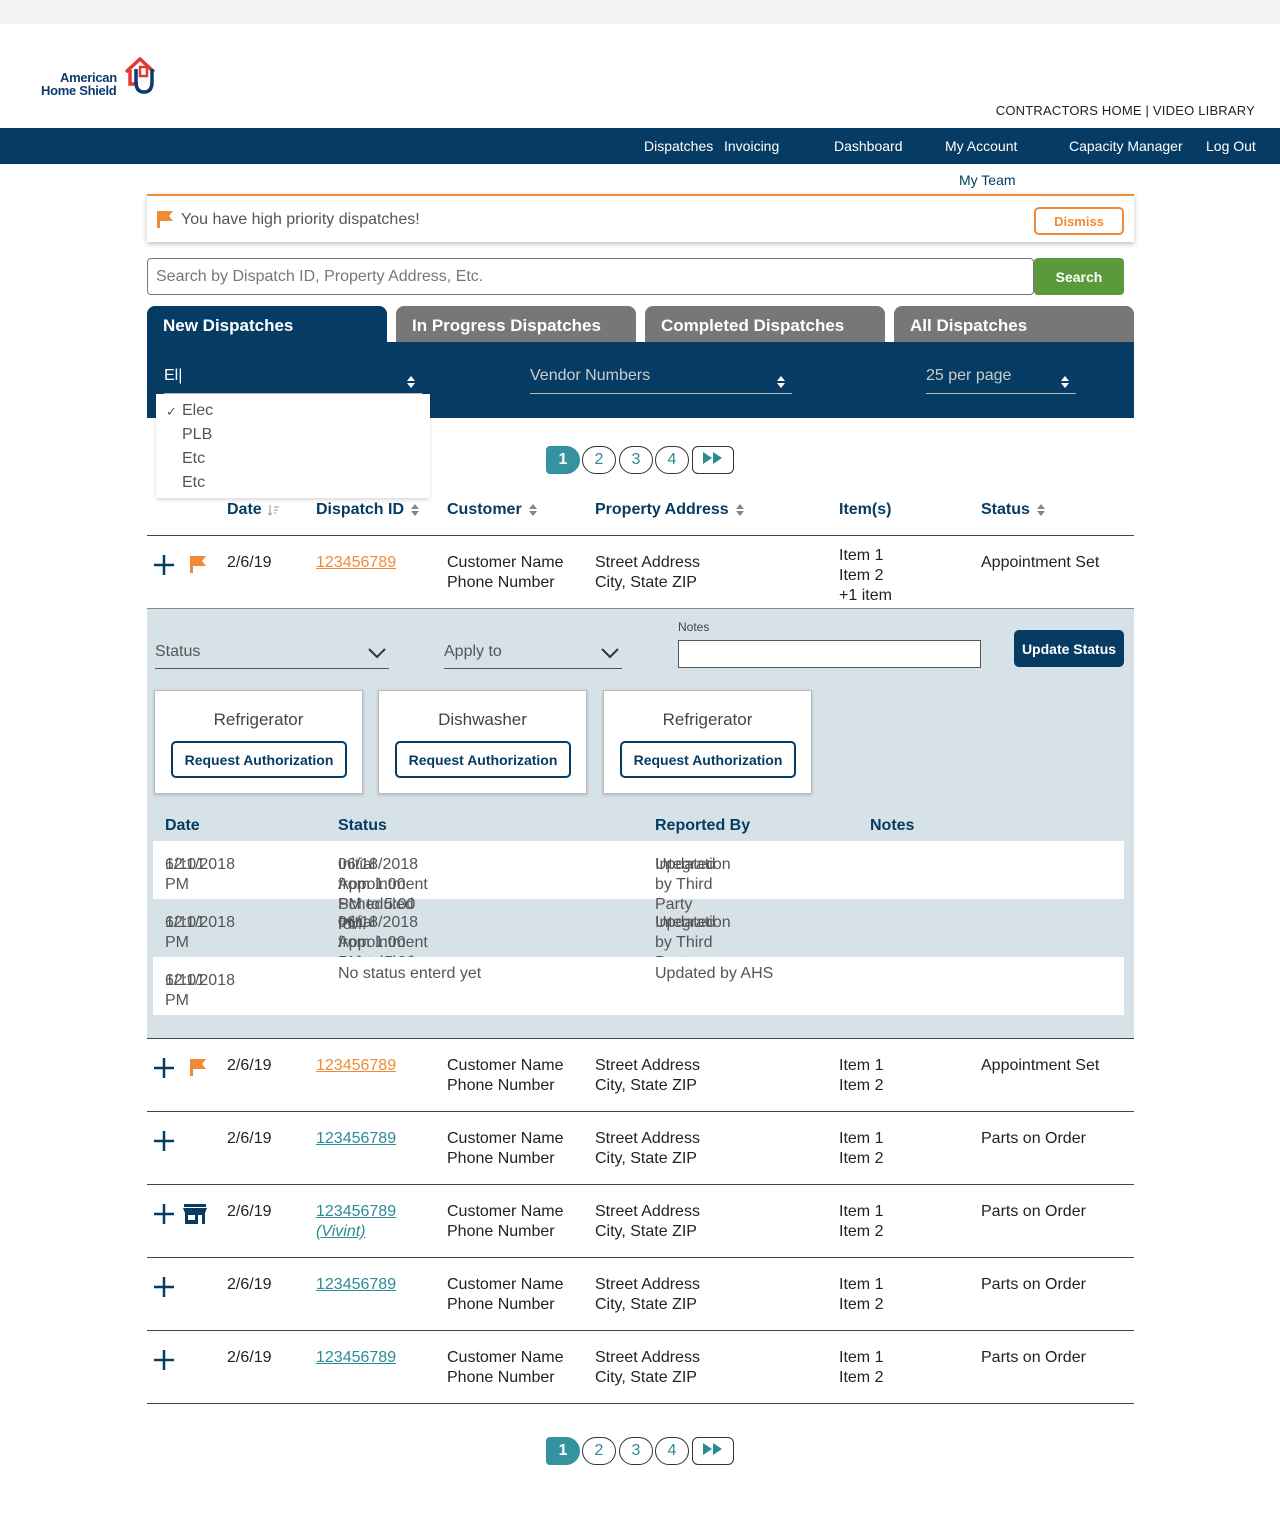 This screenshot has height=1536, width=1280. Describe the element at coordinates (707, 719) in the screenshot. I see `item-card-title: Refrigerator` at that location.